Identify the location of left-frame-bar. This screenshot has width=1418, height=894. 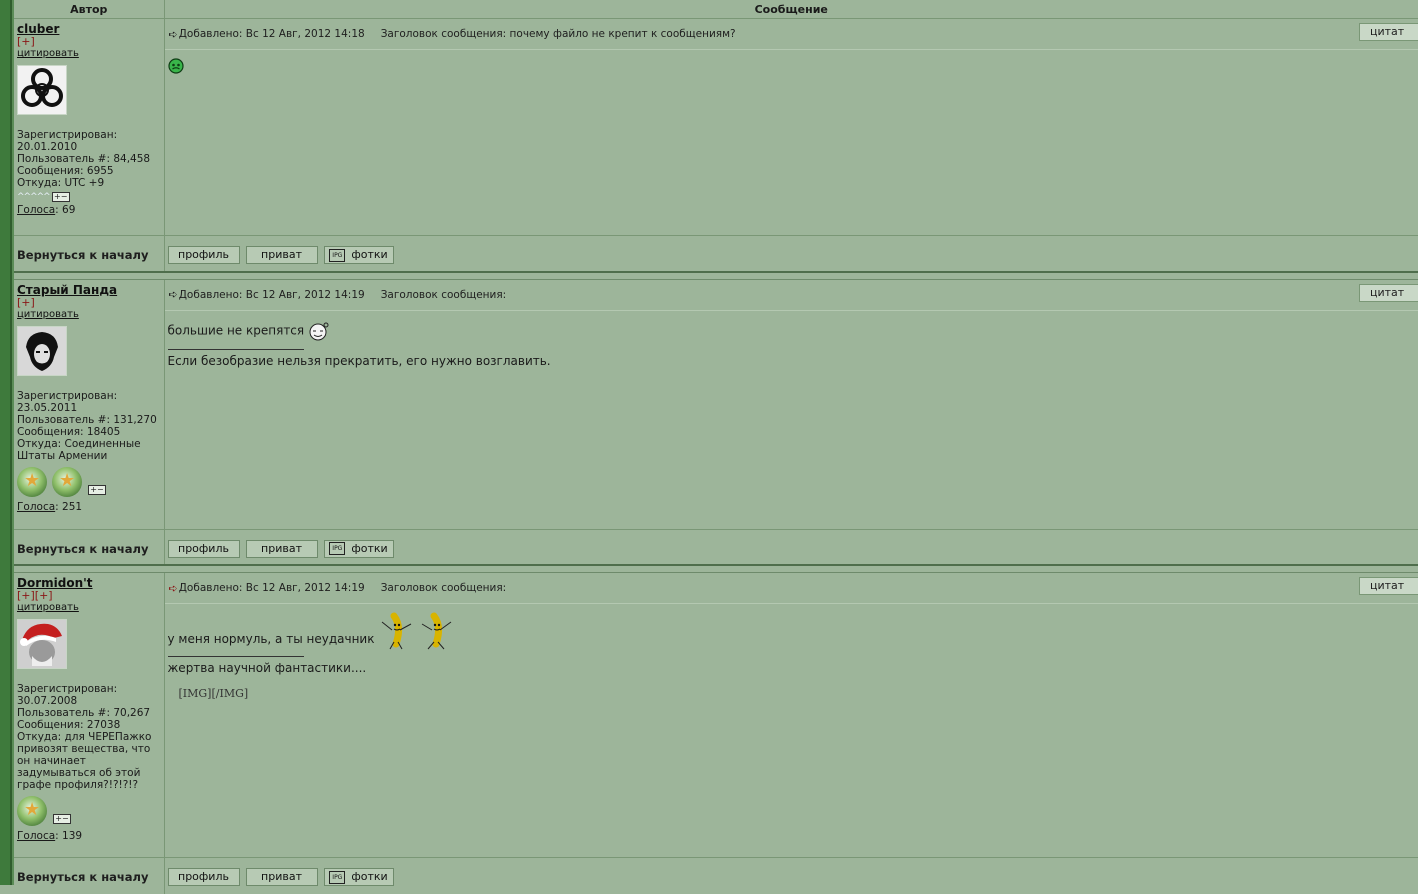
(6, 442).